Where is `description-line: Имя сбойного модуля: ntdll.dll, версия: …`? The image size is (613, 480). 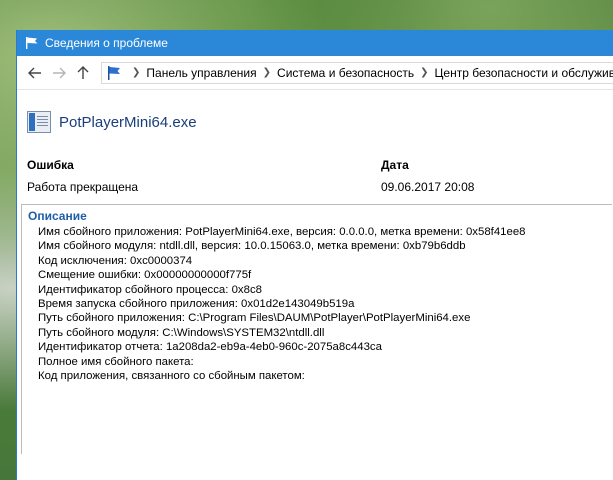 description-line: Имя сбойного модуля: ntdll.dll, версия: … is located at coordinates (252, 246).